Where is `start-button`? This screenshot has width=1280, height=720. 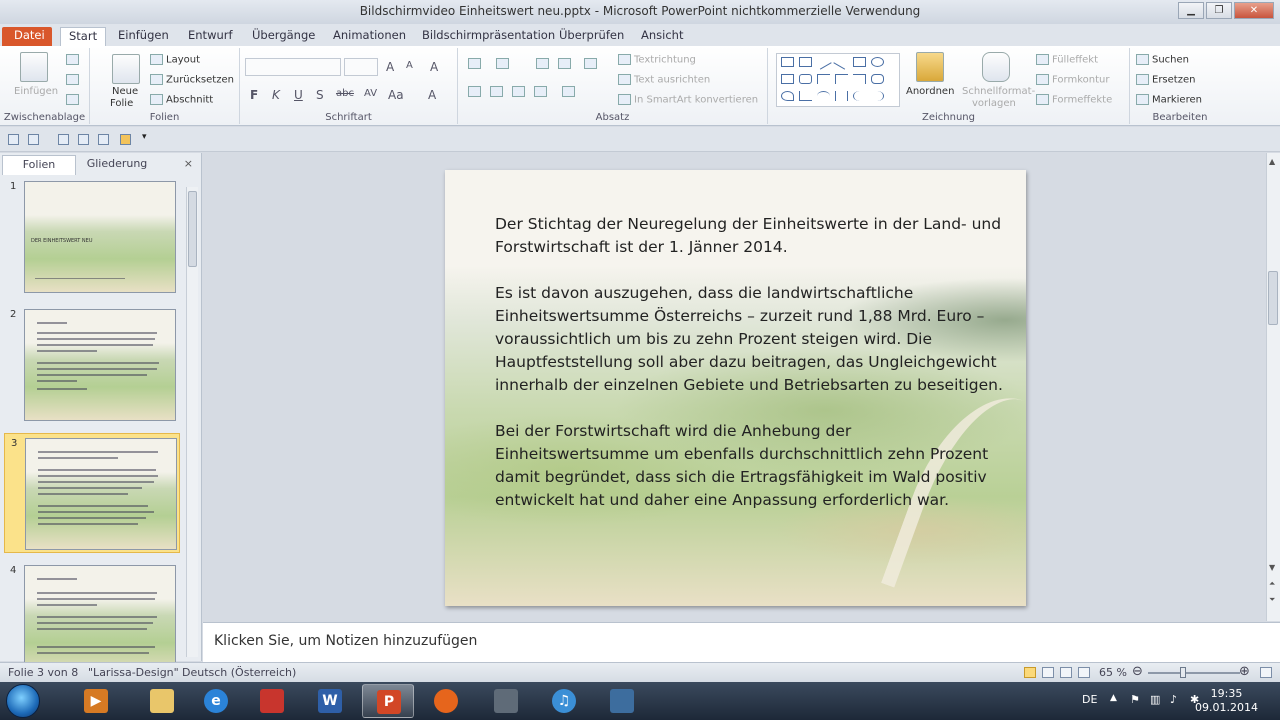
start-button is located at coordinates (23, 701).